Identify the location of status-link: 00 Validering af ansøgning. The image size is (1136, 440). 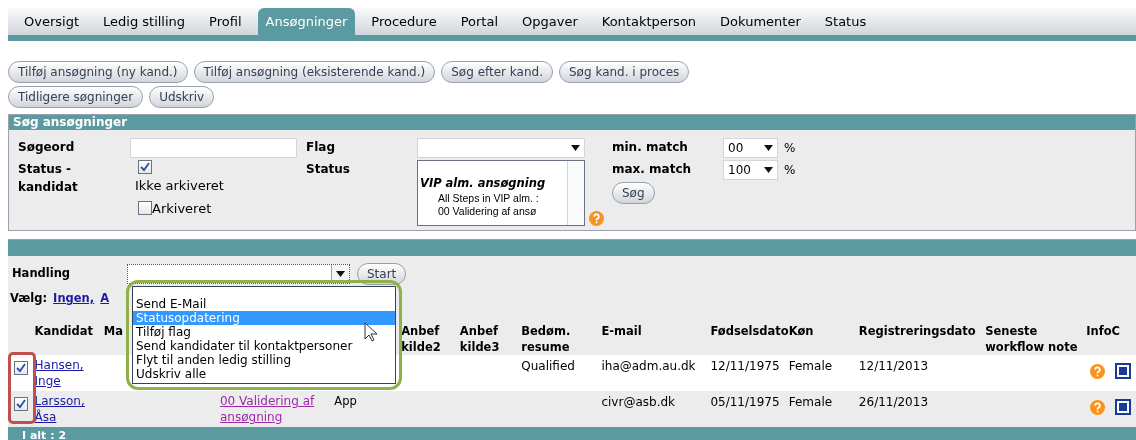
(277, 409).